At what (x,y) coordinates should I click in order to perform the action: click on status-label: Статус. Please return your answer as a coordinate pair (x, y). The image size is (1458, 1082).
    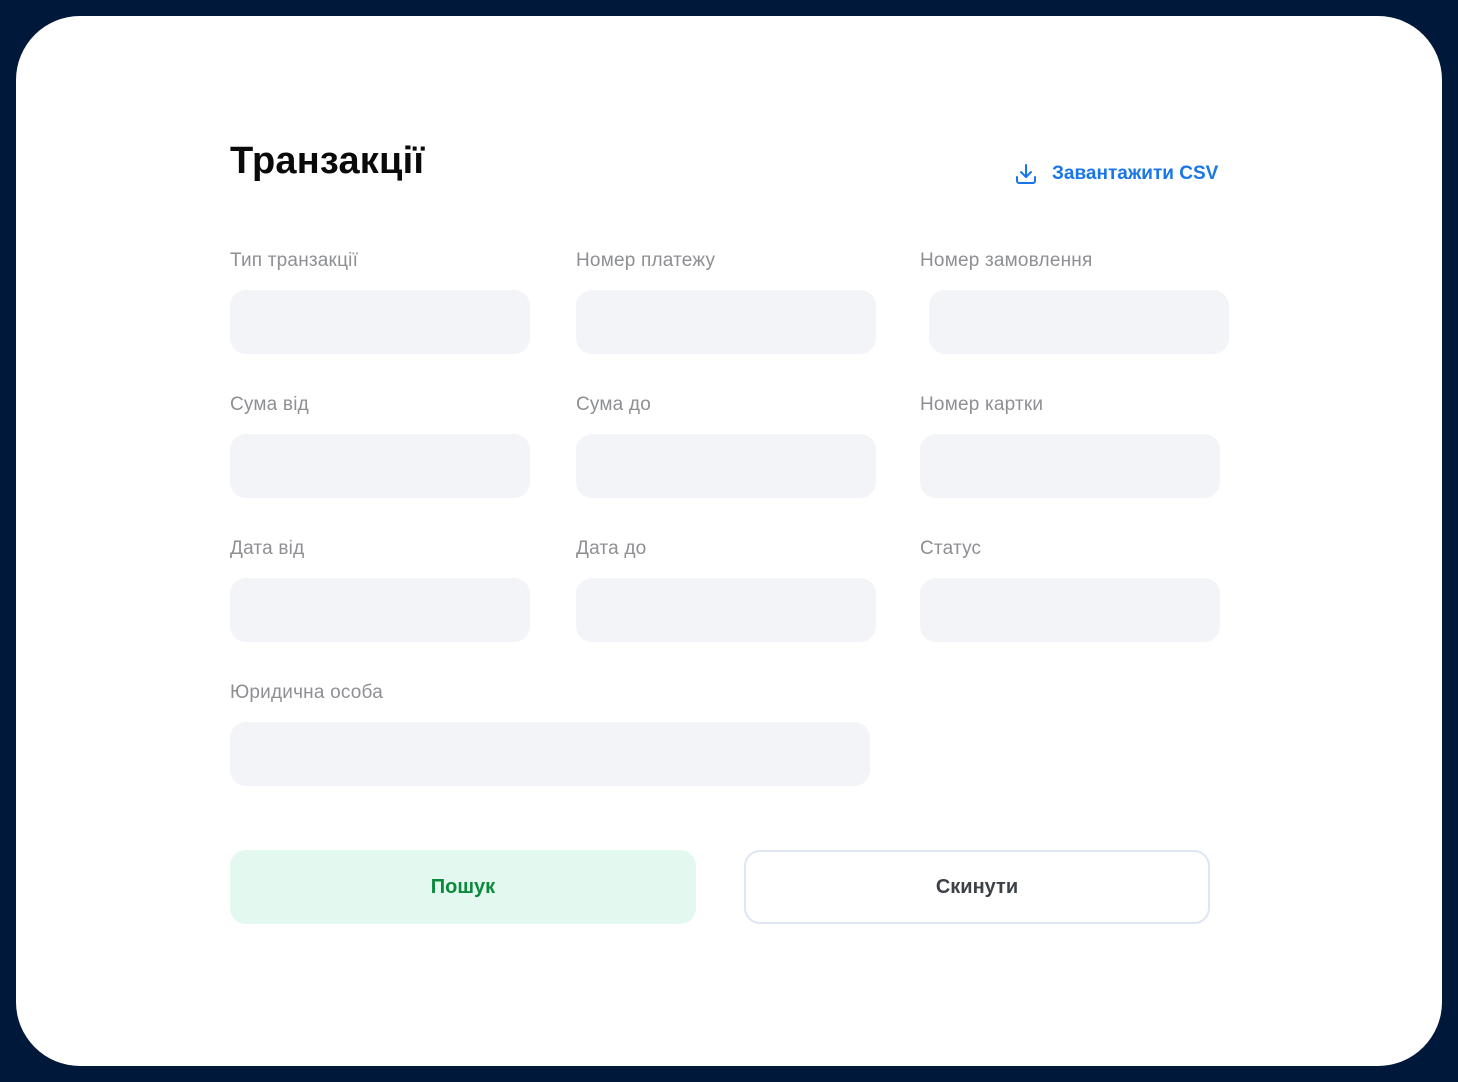
    Looking at the image, I should click on (951, 548).